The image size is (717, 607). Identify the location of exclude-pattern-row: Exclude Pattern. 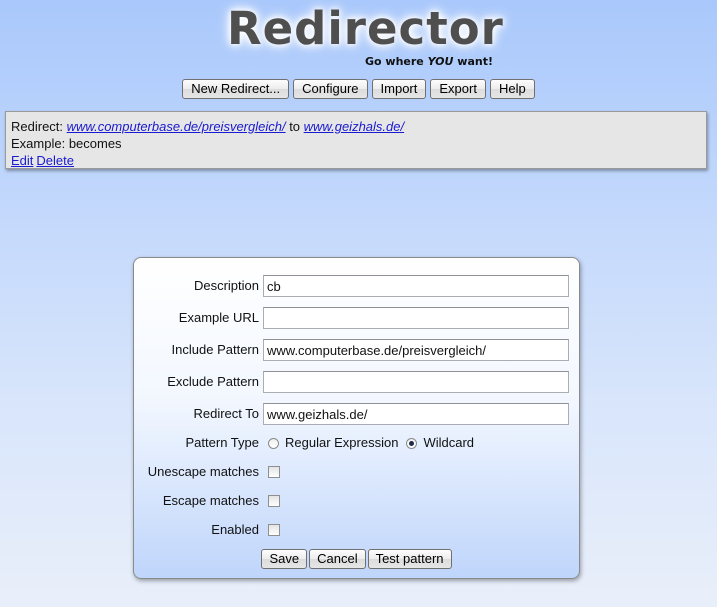
(356, 382).